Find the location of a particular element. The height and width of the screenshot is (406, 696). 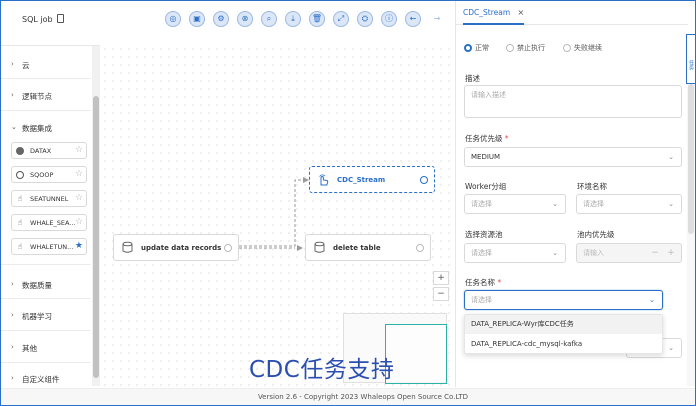

format-icon: ⛭ is located at coordinates (365, 19).